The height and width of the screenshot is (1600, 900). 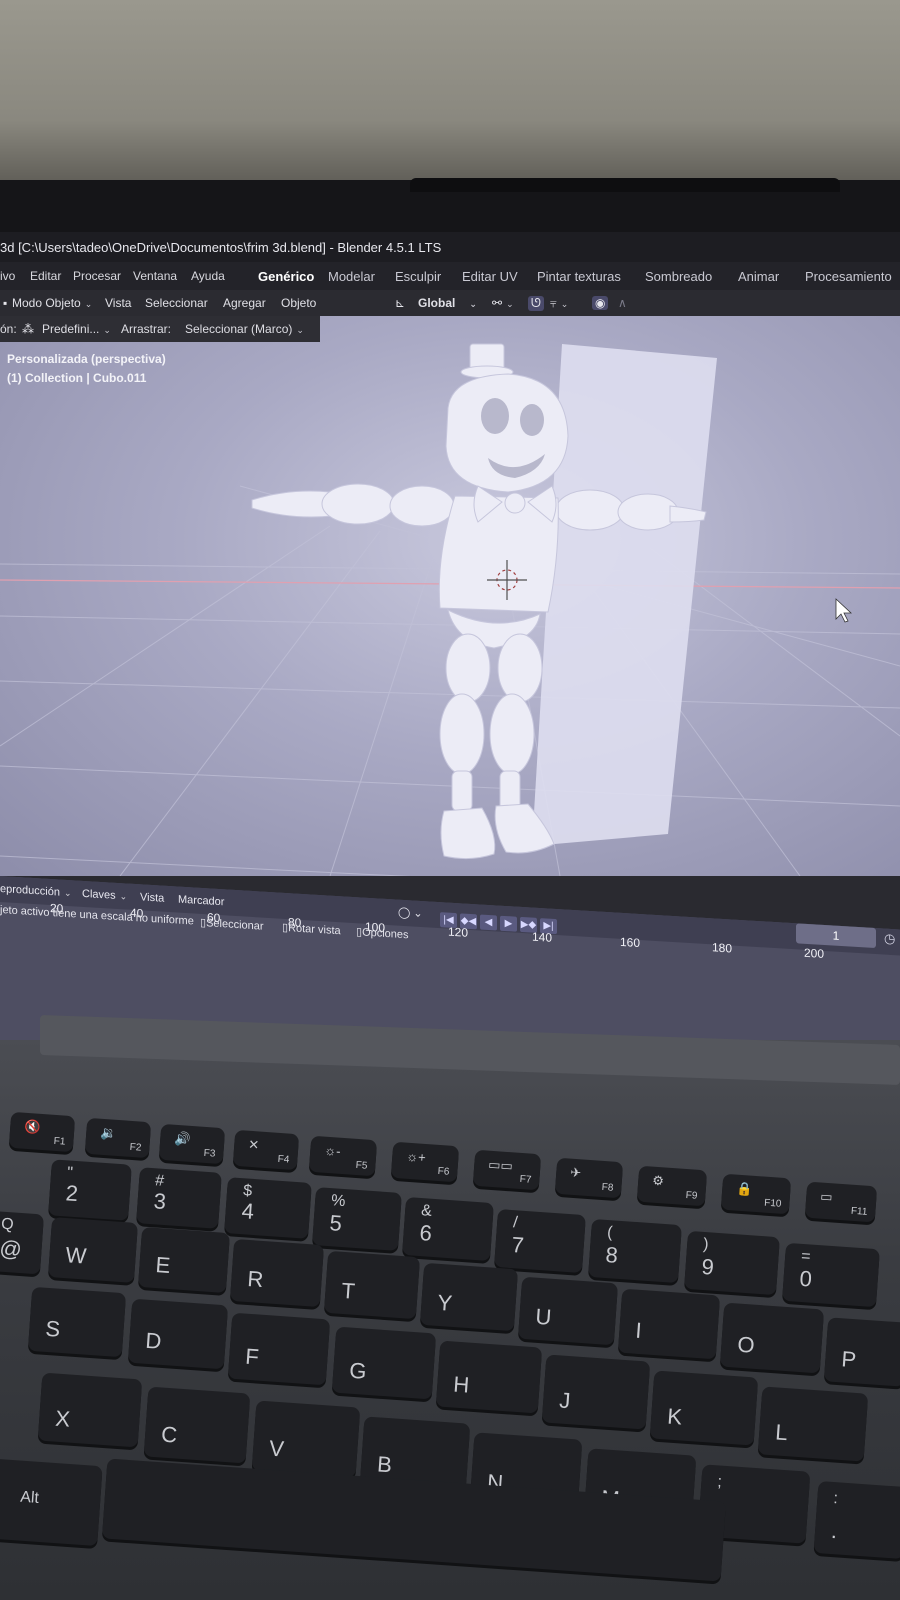 I want to click on key-f1: 🔇 F1, so click(x=42, y=1132).